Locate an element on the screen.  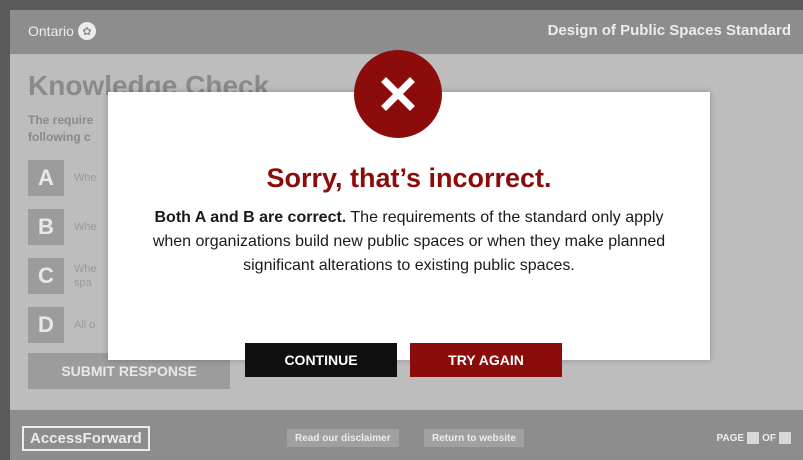
return-to-website-button: Return to website is located at coordinates (474, 438).